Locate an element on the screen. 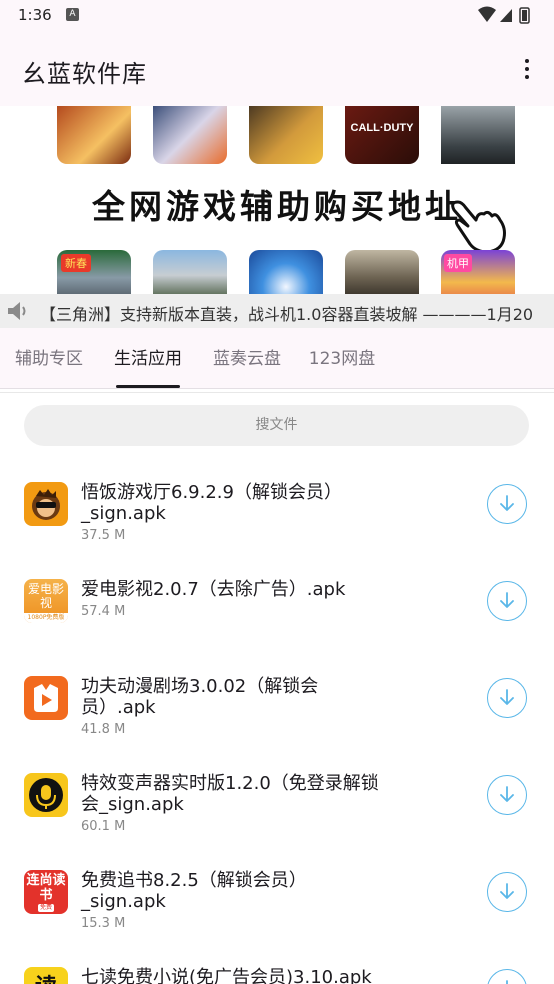 The height and width of the screenshot is (984, 554). app-title: 幺蓝软件库 is located at coordinates (84, 74).